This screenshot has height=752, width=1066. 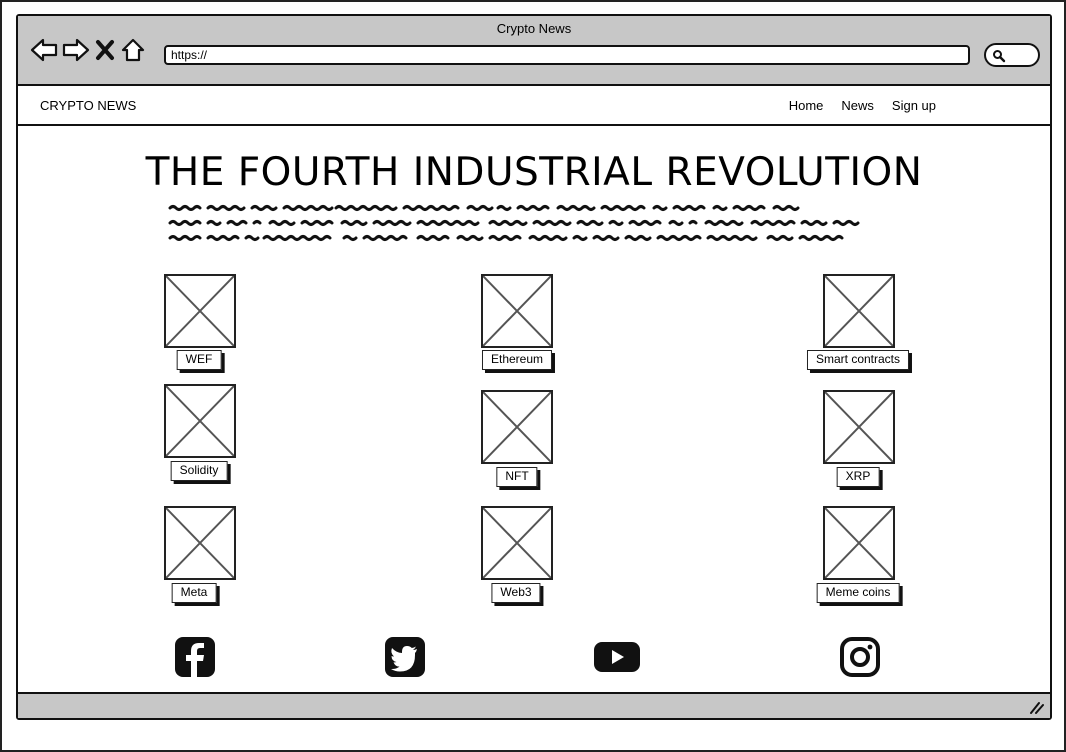 What do you see at coordinates (517, 311) in the screenshot?
I see `tile-image-ethereum` at bounding box center [517, 311].